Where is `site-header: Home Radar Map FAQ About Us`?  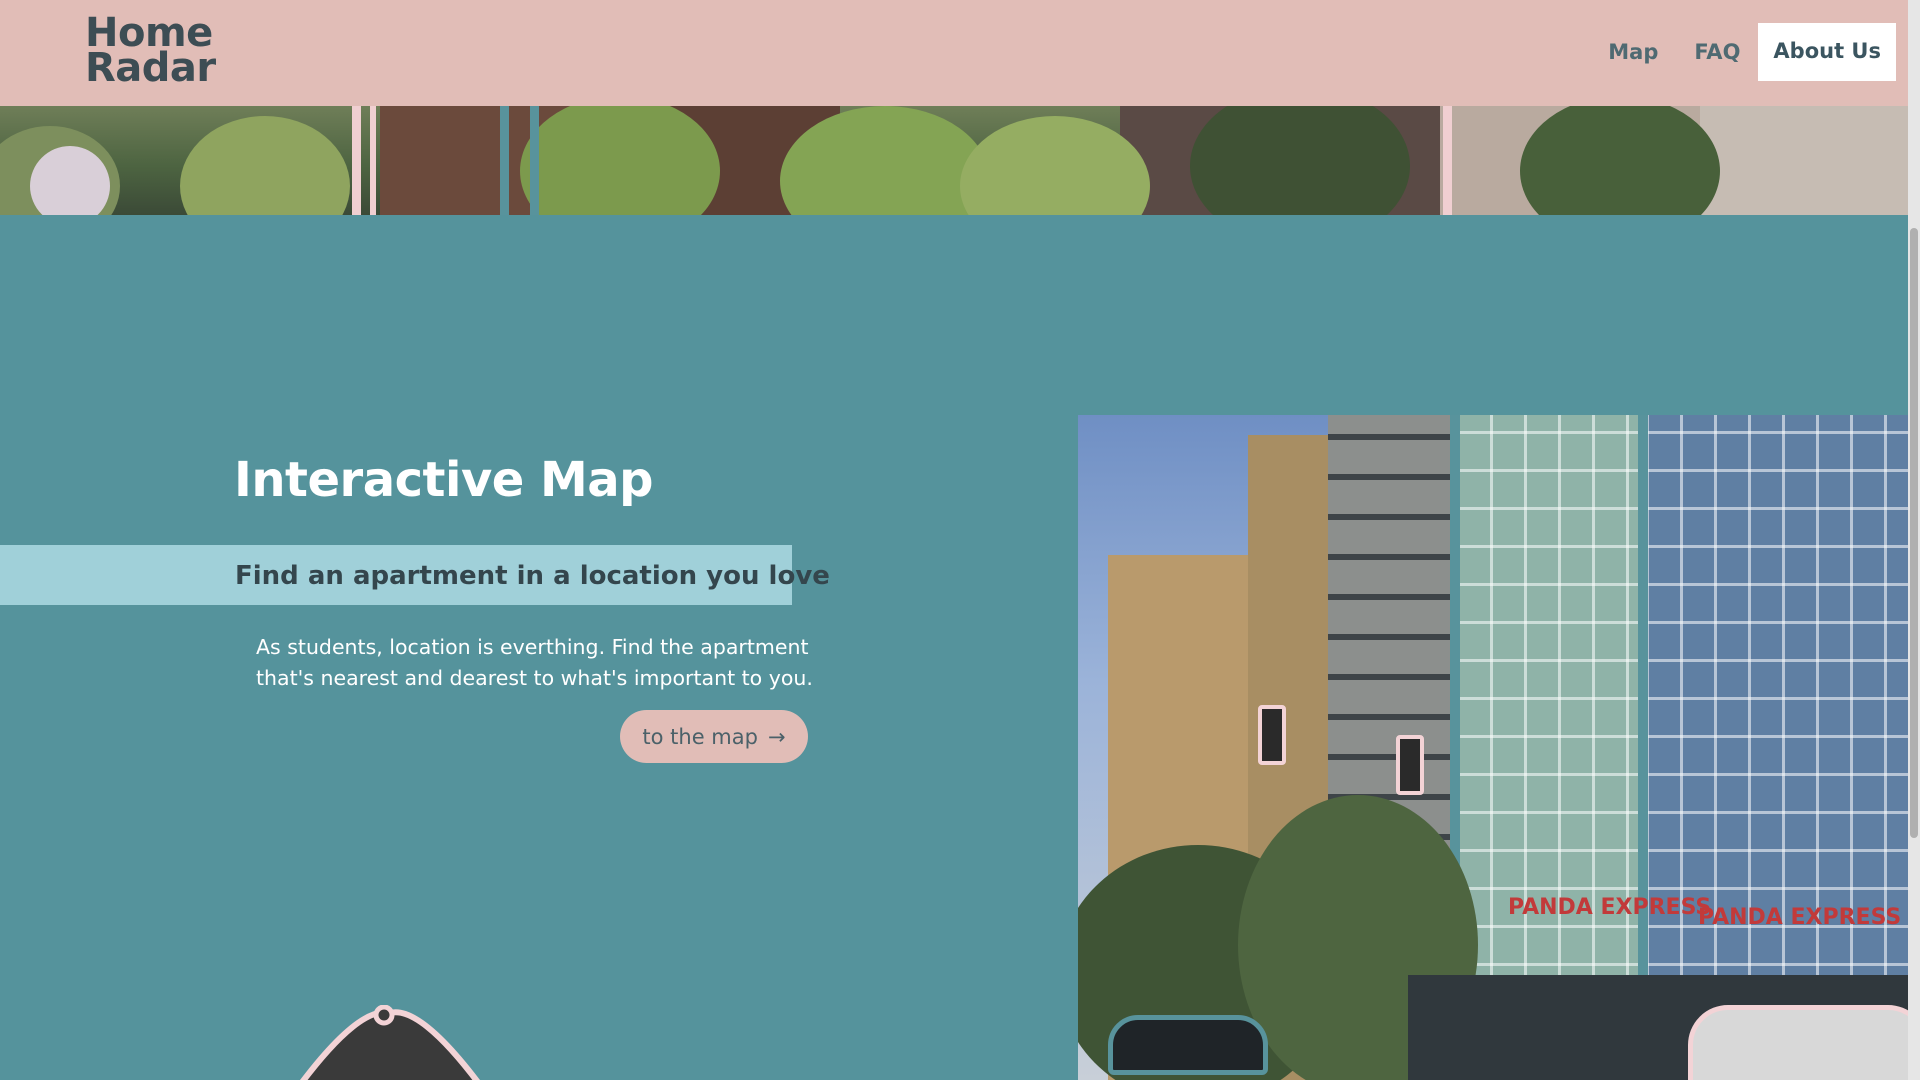 site-header: Home Radar Map FAQ About Us is located at coordinates (954, 53).